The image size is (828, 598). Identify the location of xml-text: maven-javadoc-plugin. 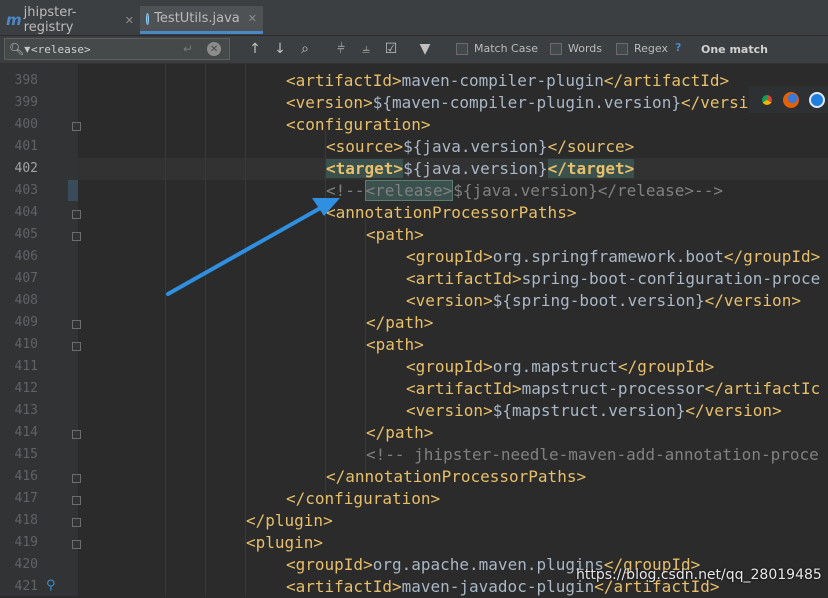
(498, 586).